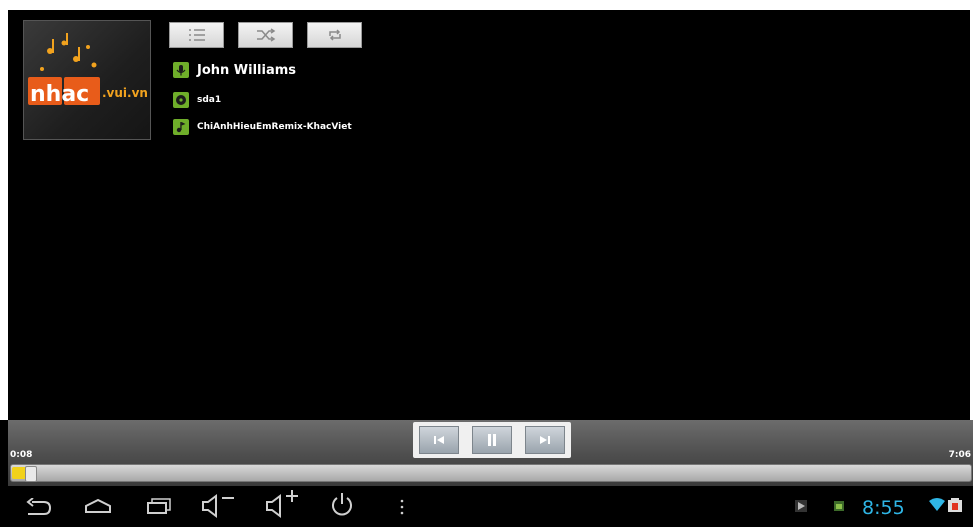 The image size is (973, 527). Describe the element at coordinates (88, 70) in the screenshot. I see `music-notes-logo-art: nhac .vui.vn` at that location.